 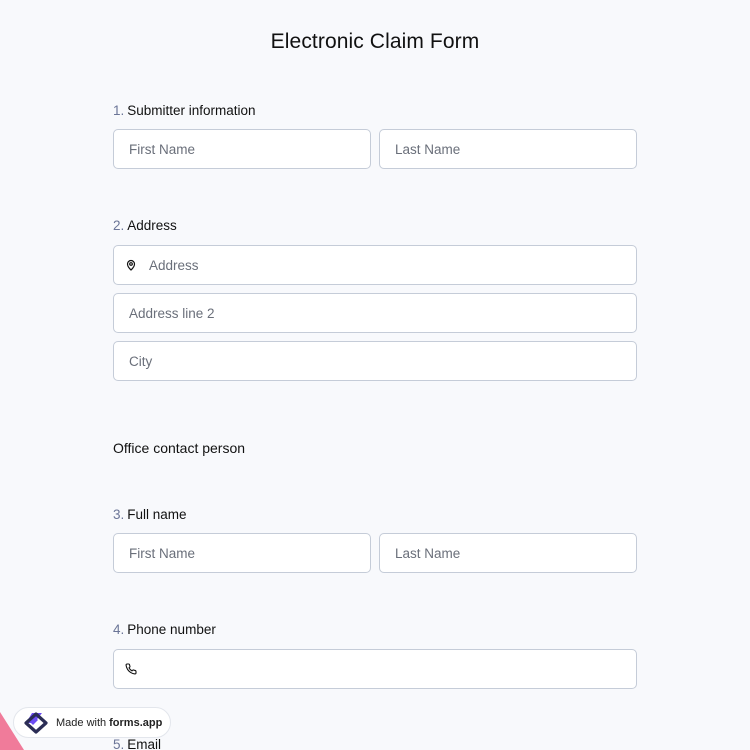 What do you see at coordinates (141, 361) in the screenshot?
I see `placeholder-text: City` at bounding box center [141, 361].